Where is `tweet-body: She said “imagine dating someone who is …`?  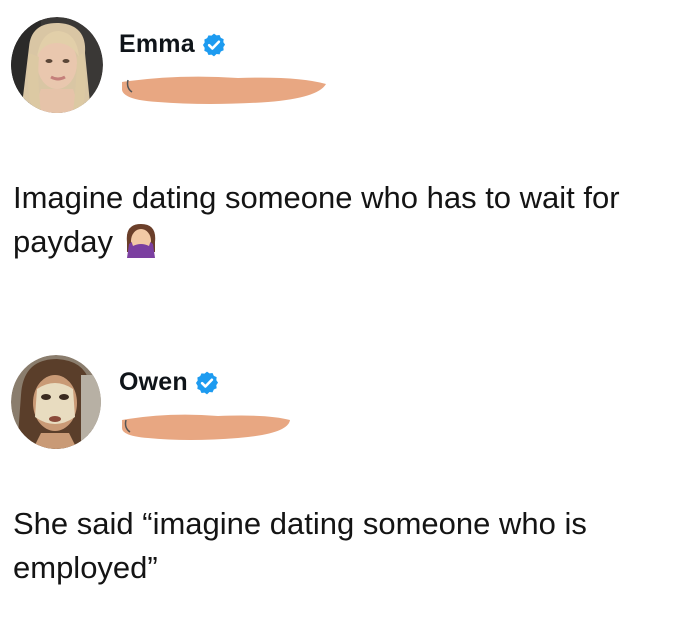 tweet-body: She said “imagine dating someone who is … is located at coordinates (300, 545).